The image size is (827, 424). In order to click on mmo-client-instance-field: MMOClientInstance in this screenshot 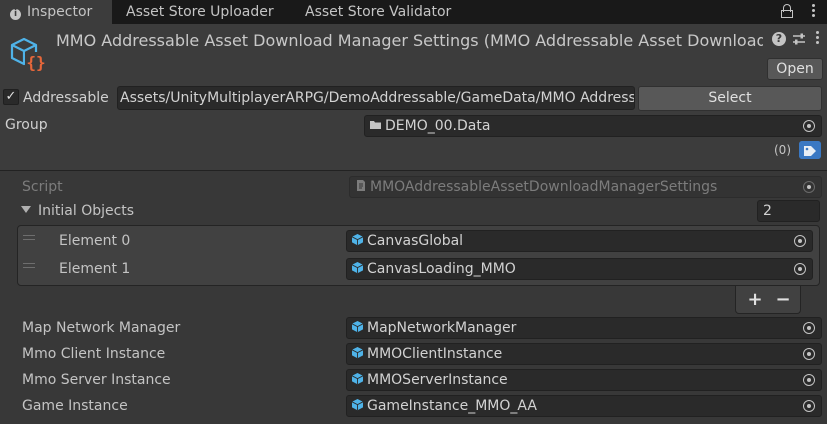, I will do `click(584, 354)`.